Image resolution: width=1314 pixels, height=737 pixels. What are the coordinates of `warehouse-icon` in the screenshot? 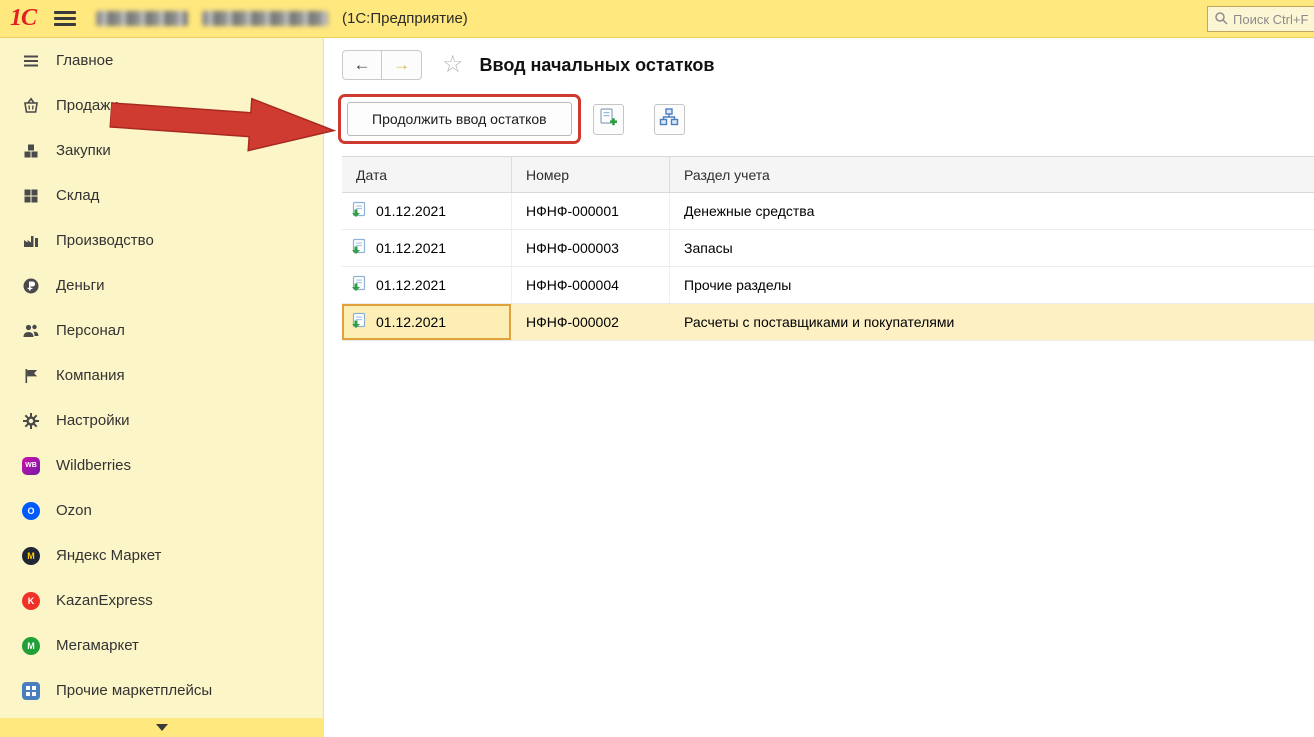 It's located at (31, 196).